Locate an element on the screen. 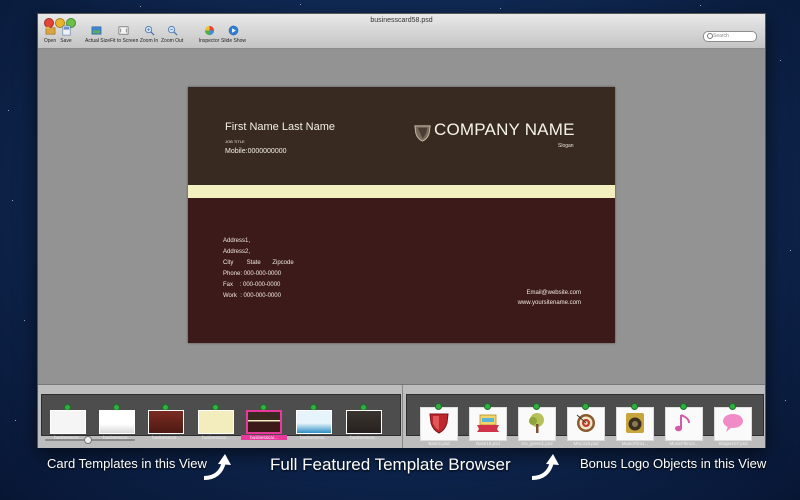 The image size is (800, 500). logo-object: Shape107.psd is located at coordinates (733, 424).